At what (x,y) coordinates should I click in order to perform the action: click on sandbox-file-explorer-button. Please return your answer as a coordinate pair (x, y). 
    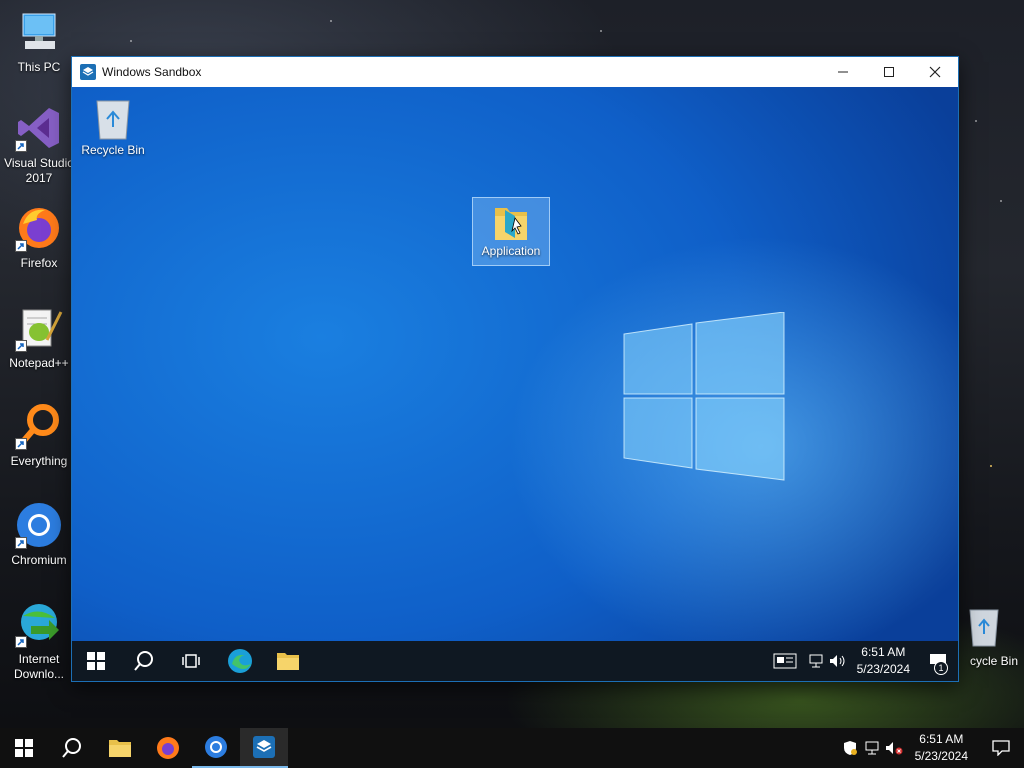
    Looking at the image, I should click on (288, 661).